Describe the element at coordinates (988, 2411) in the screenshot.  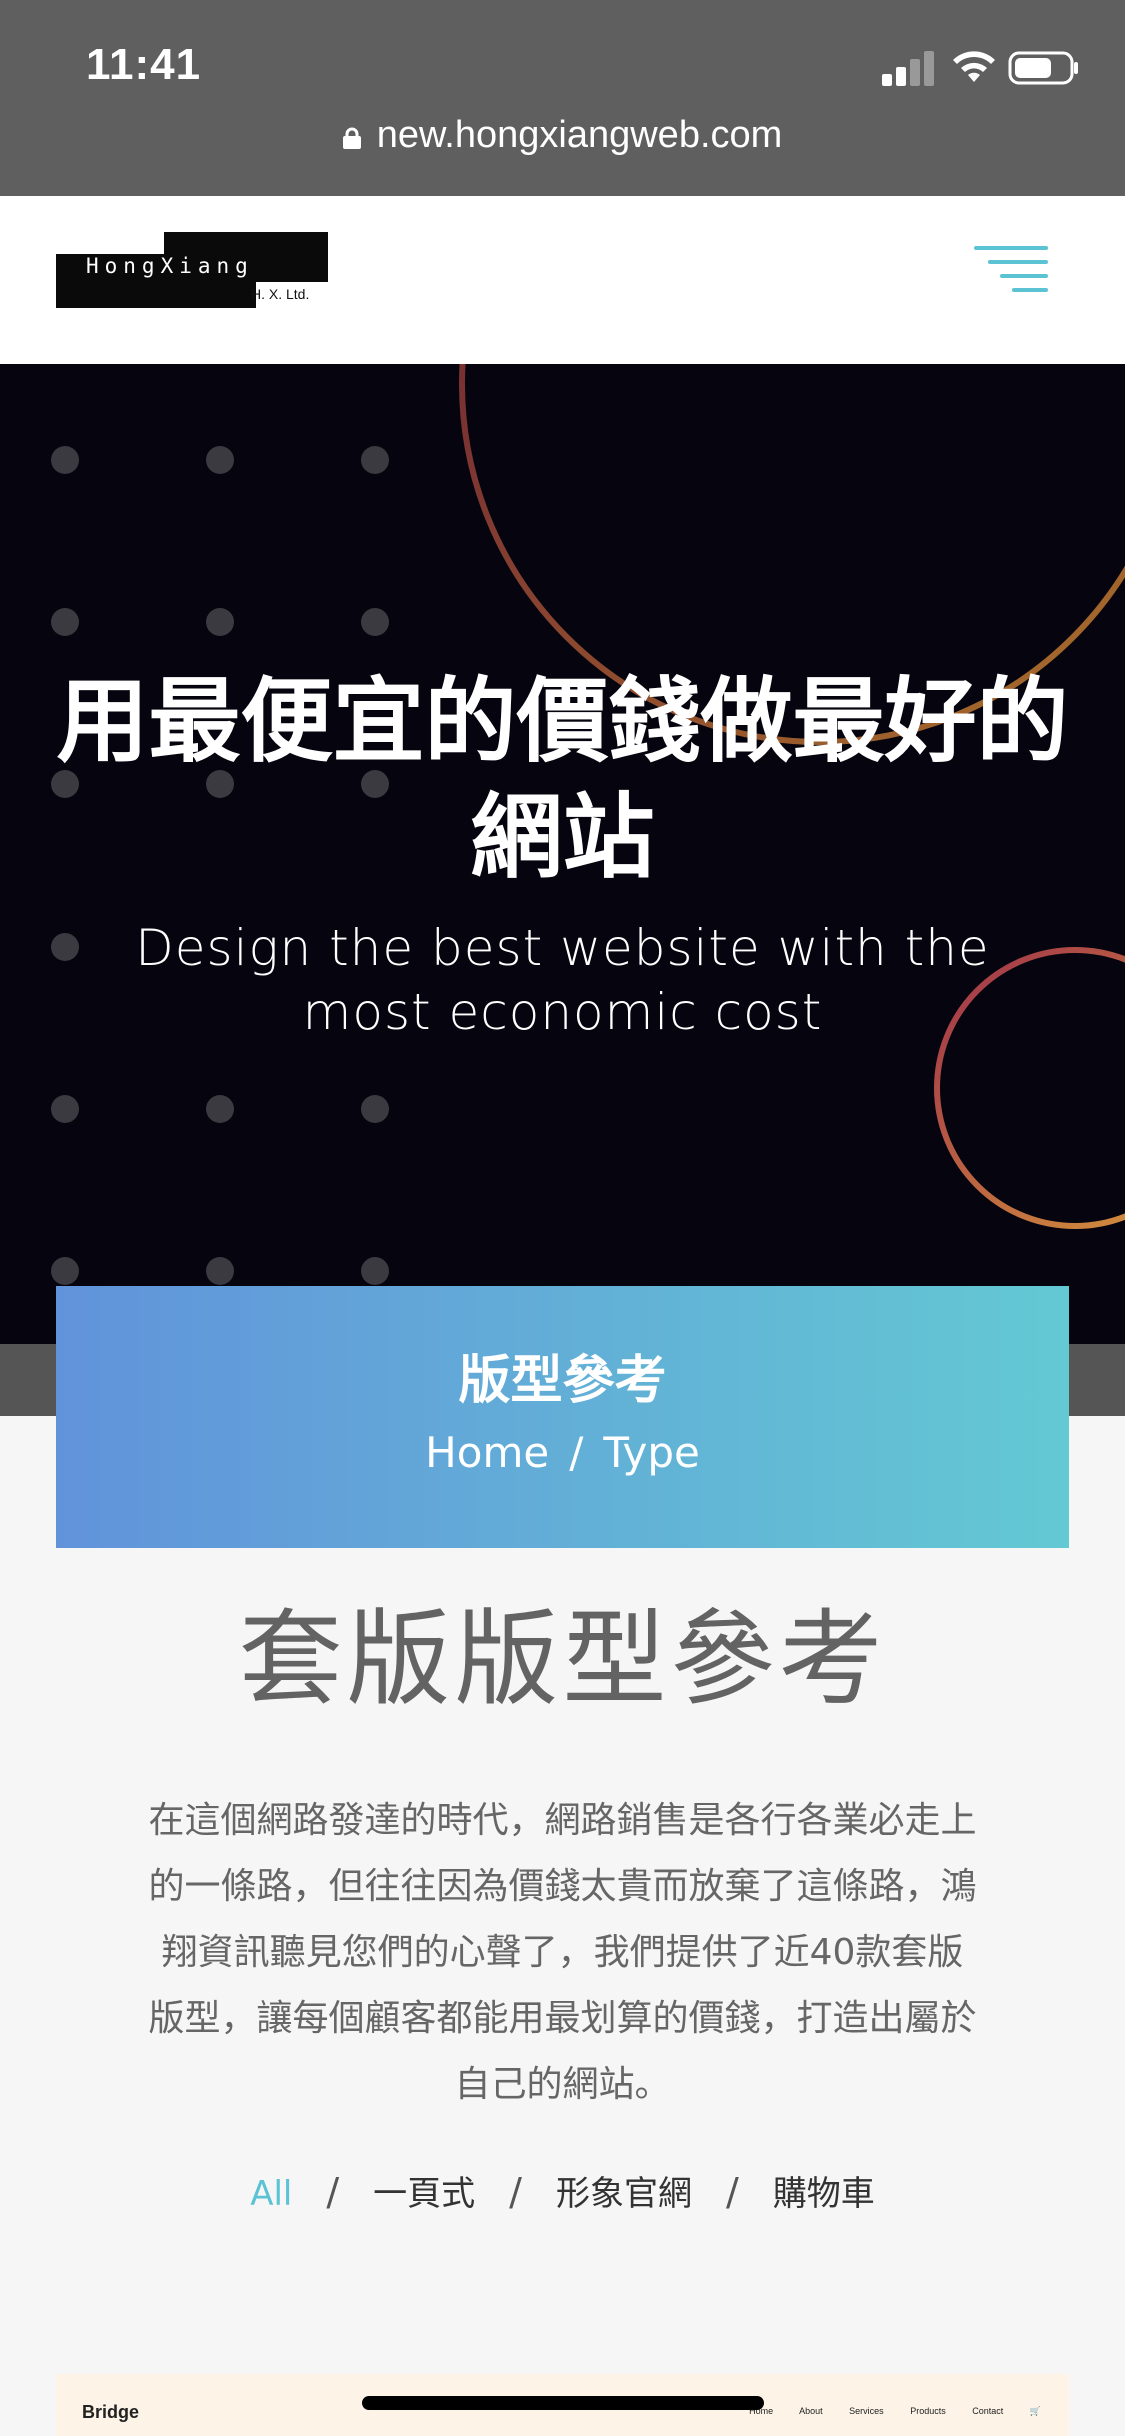
I see `preview-nav-item: Contact` at that location.